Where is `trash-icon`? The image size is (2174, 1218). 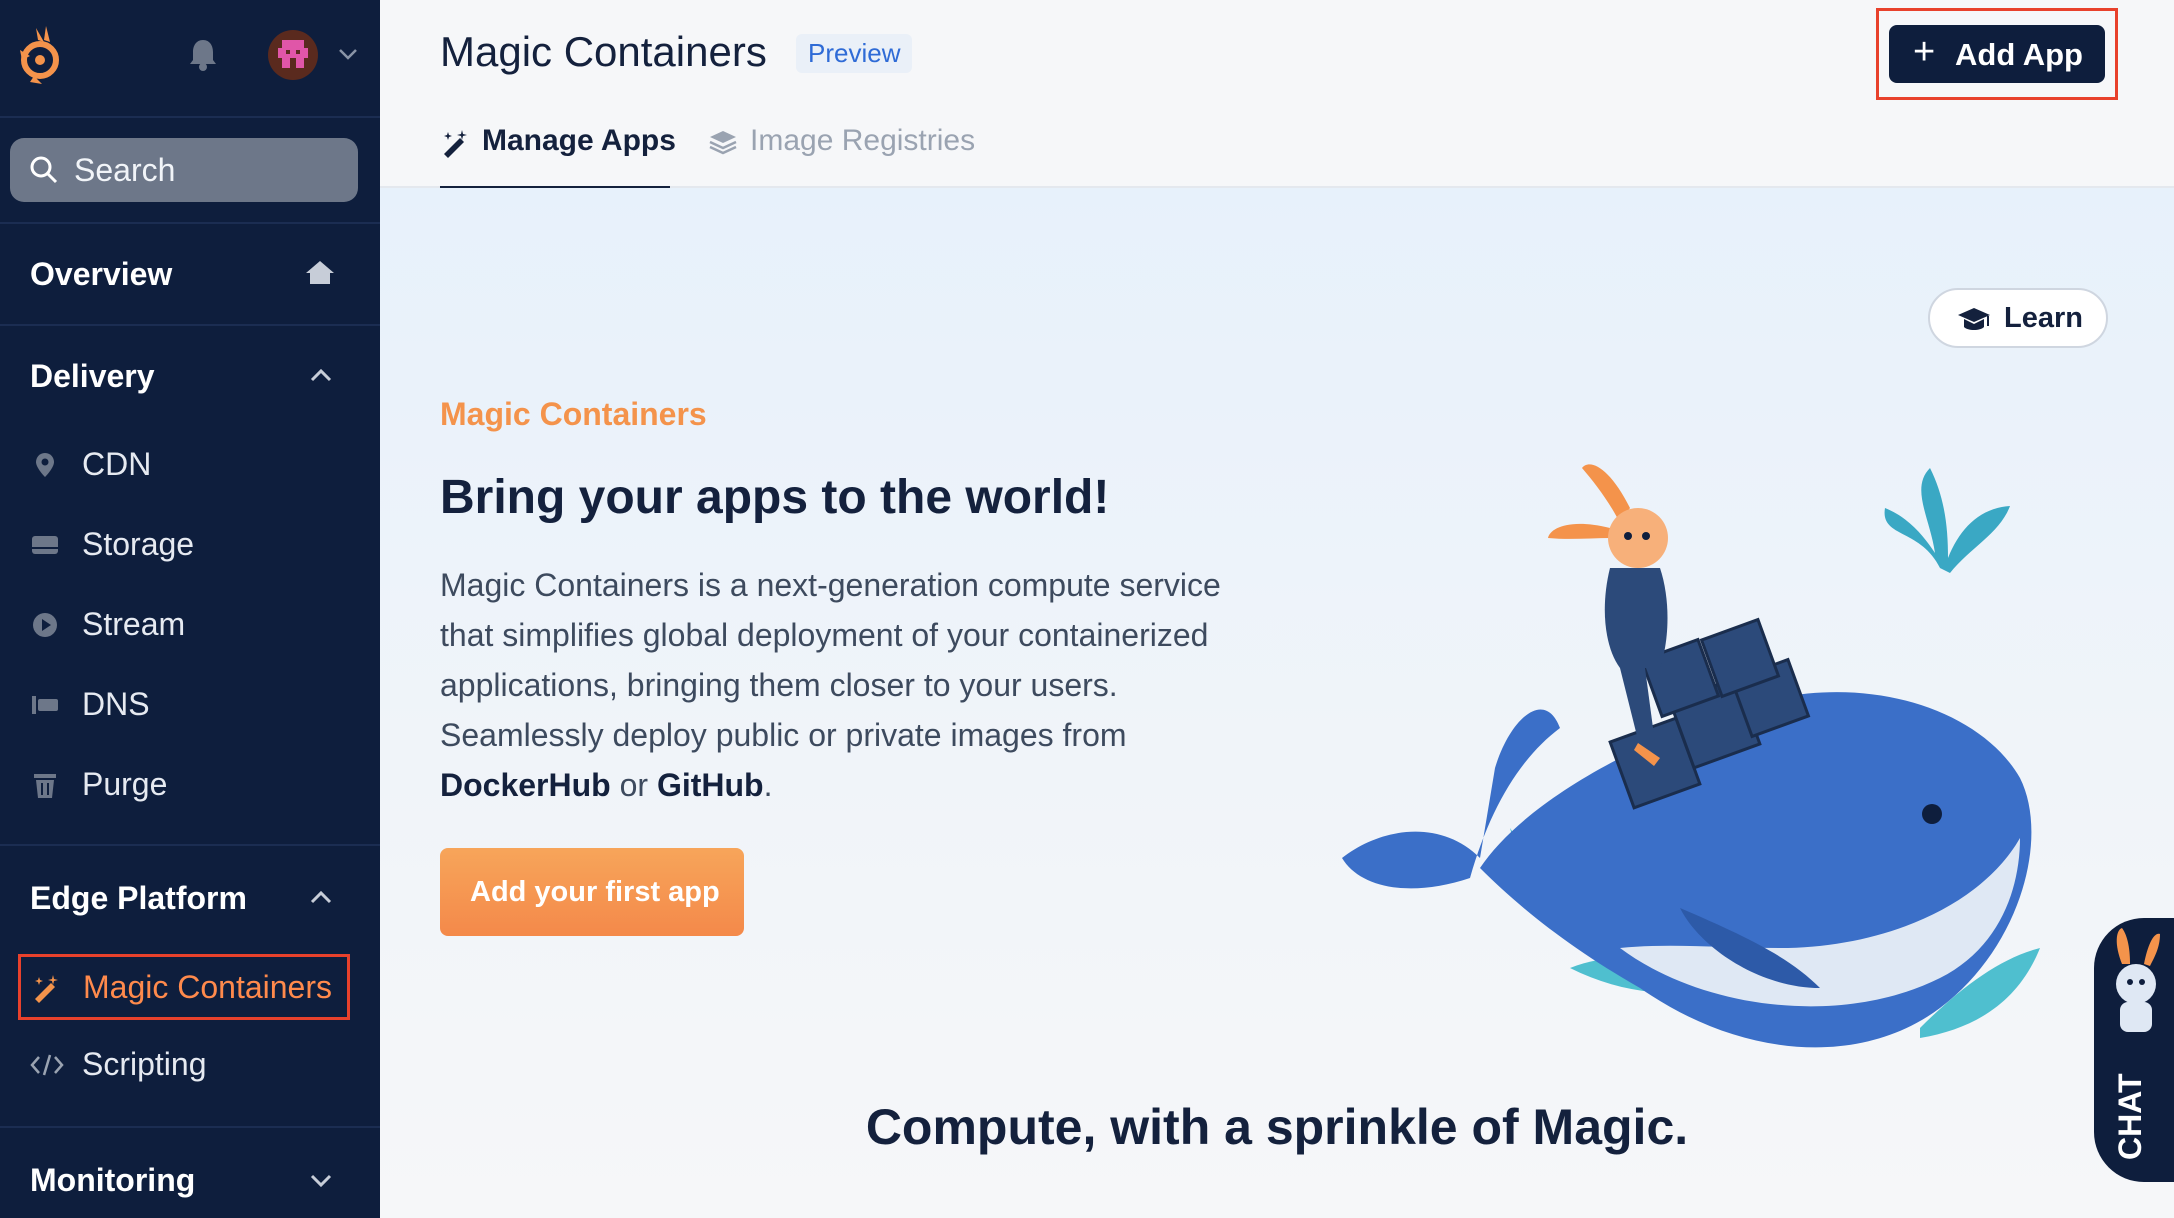 trash-icon is located at coordinates (45, 786).